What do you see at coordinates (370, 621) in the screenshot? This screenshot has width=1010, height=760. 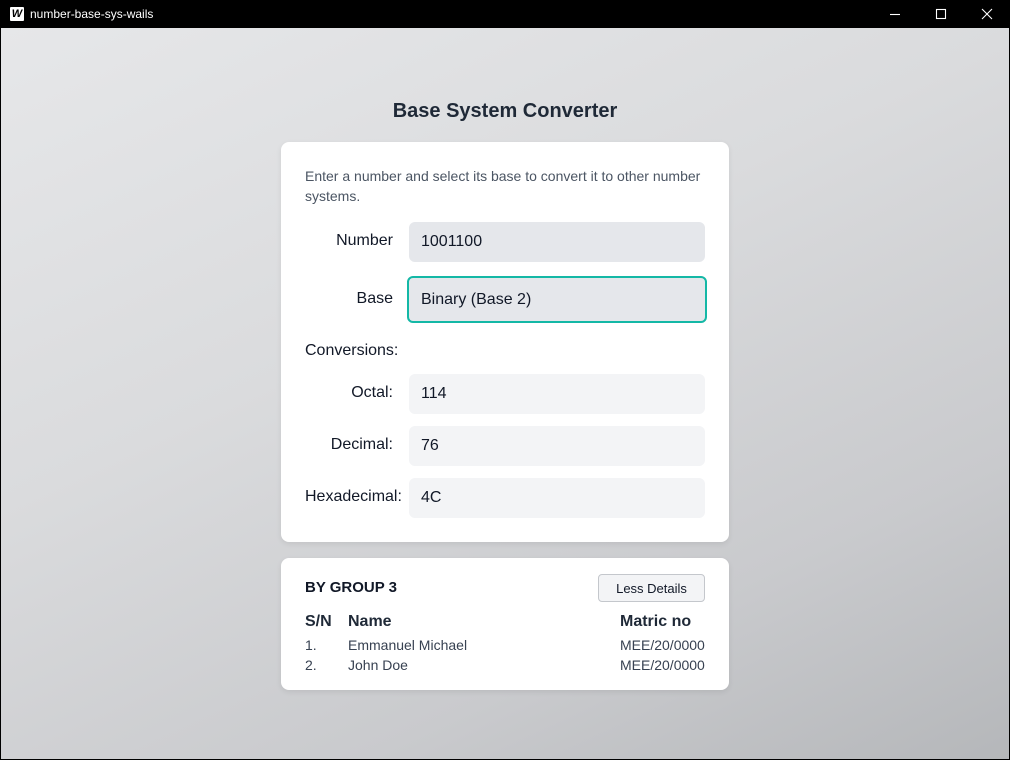 I see `header-name: Name` at bounding box center [370, 621].